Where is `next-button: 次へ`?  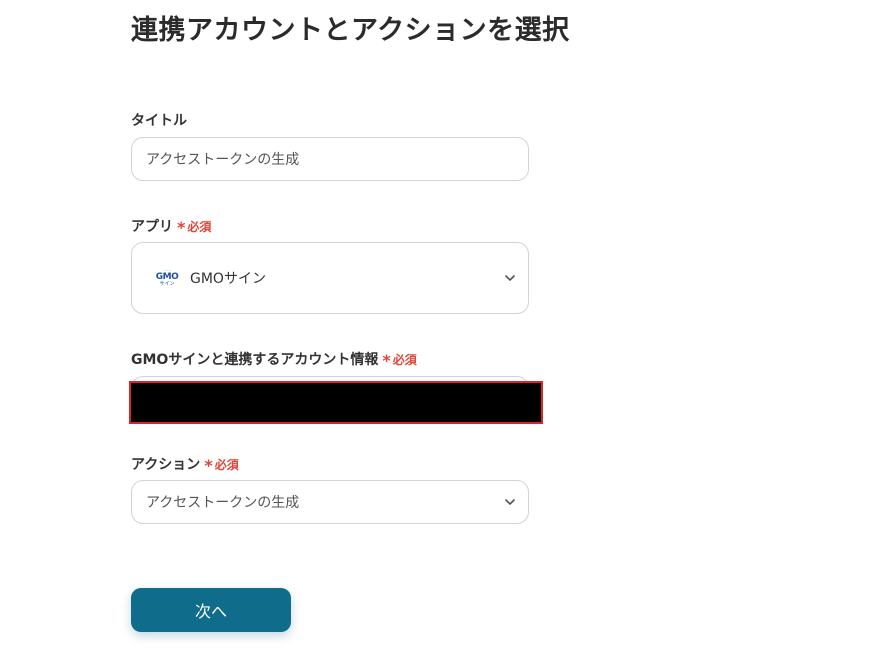
next-button: 次へ is located at coordinates (211, 610).